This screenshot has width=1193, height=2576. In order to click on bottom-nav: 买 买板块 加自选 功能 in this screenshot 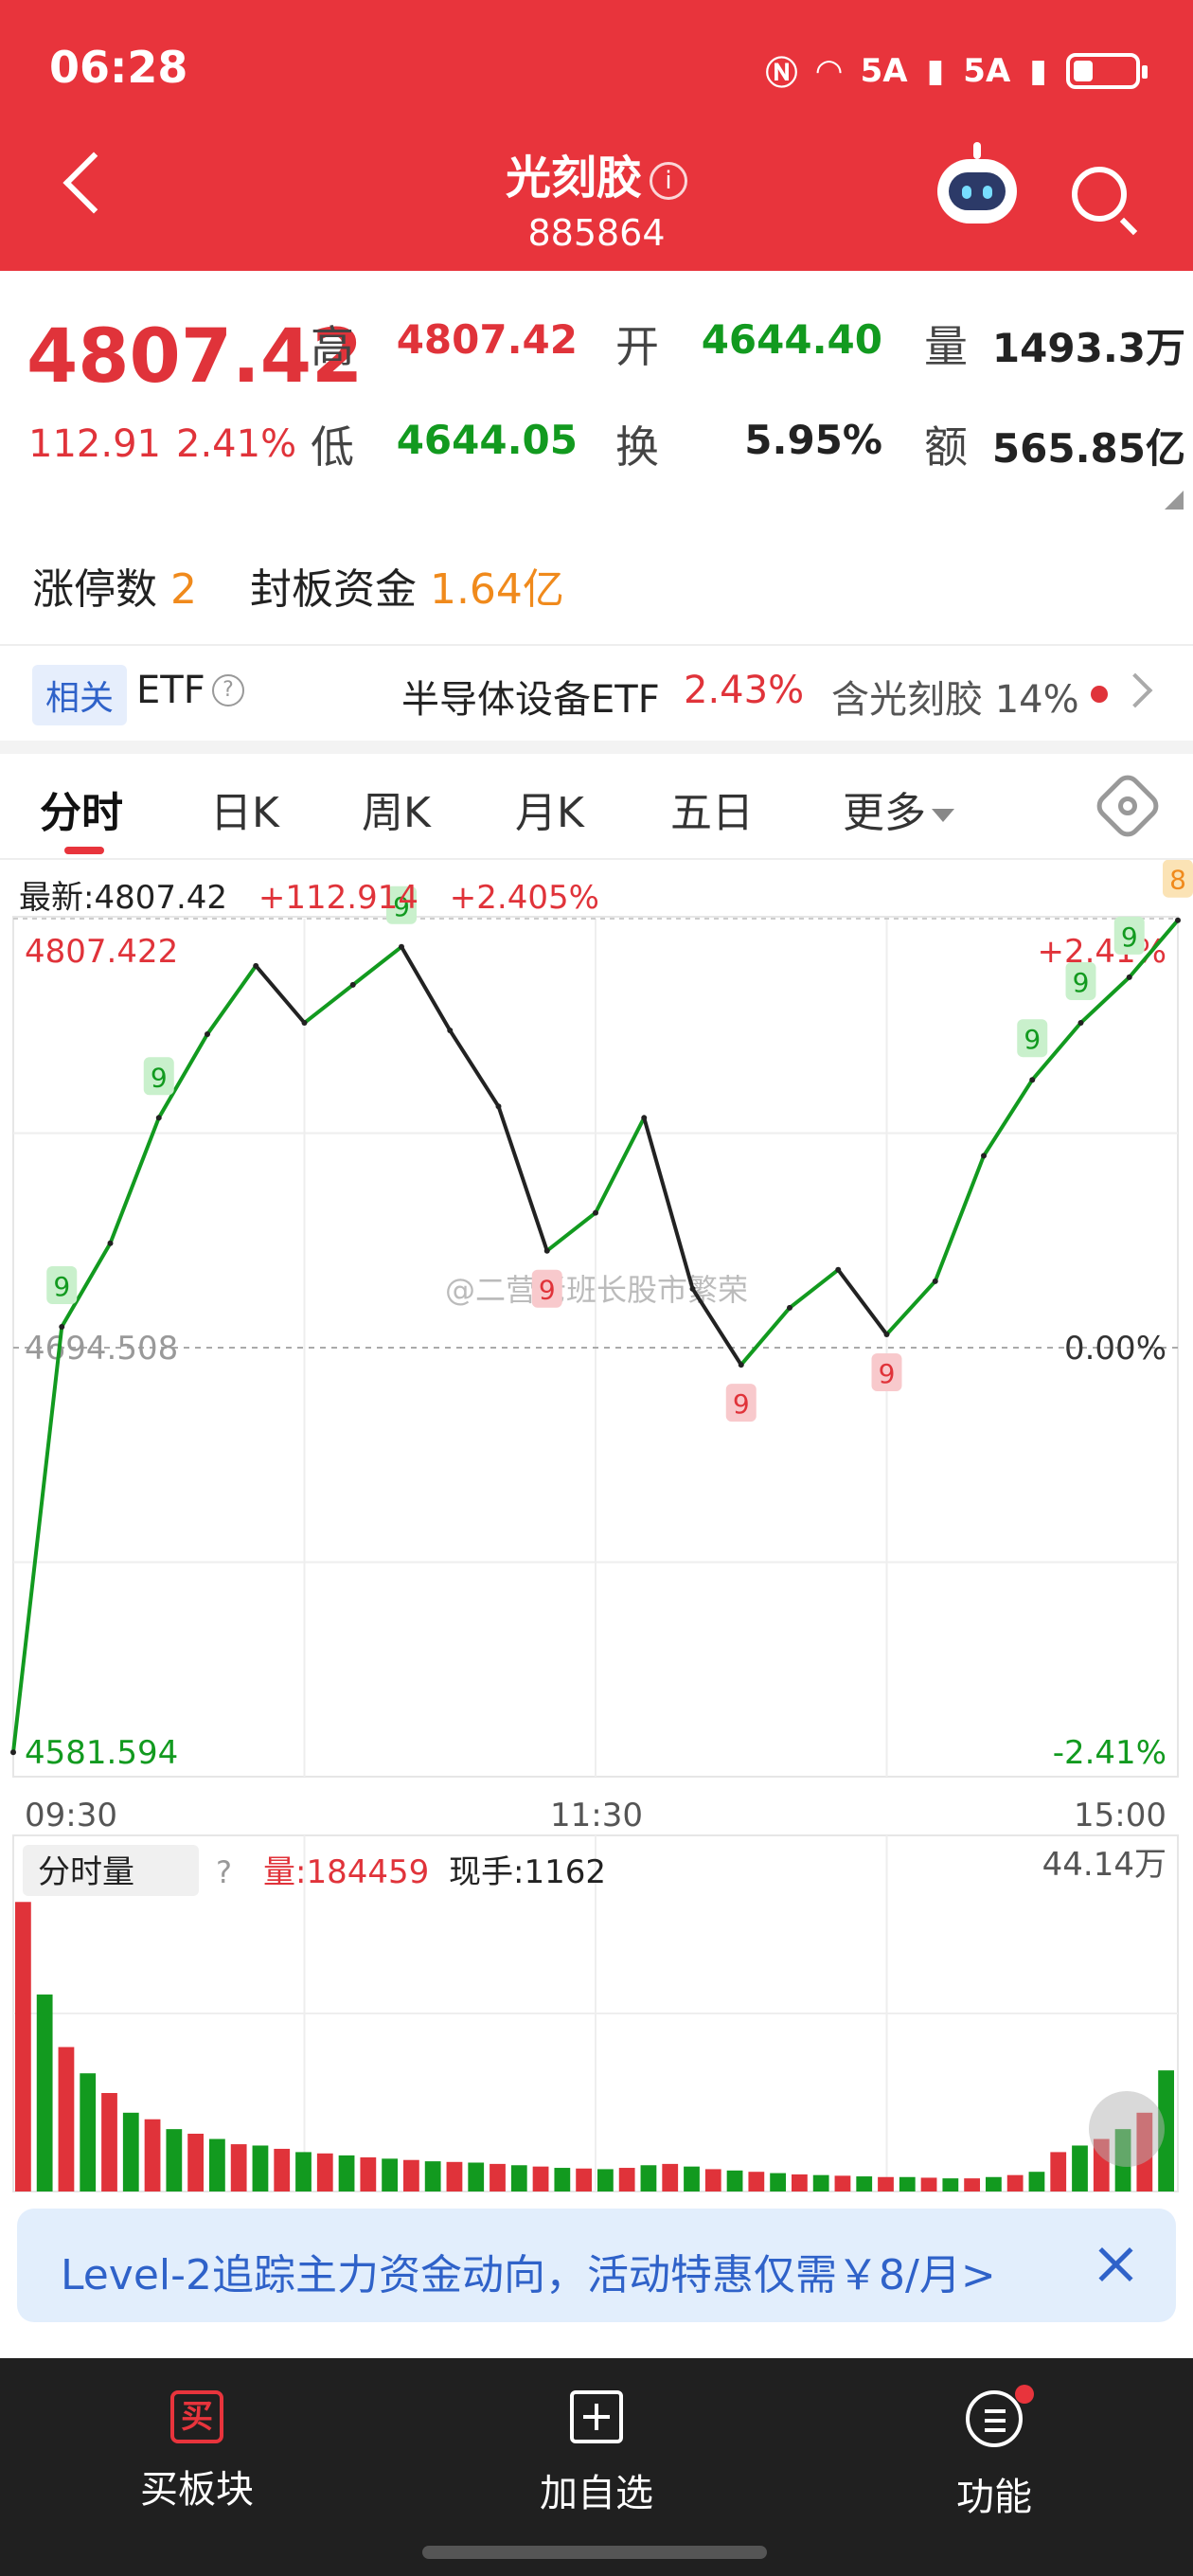, I will do `click(596, 2467)`.